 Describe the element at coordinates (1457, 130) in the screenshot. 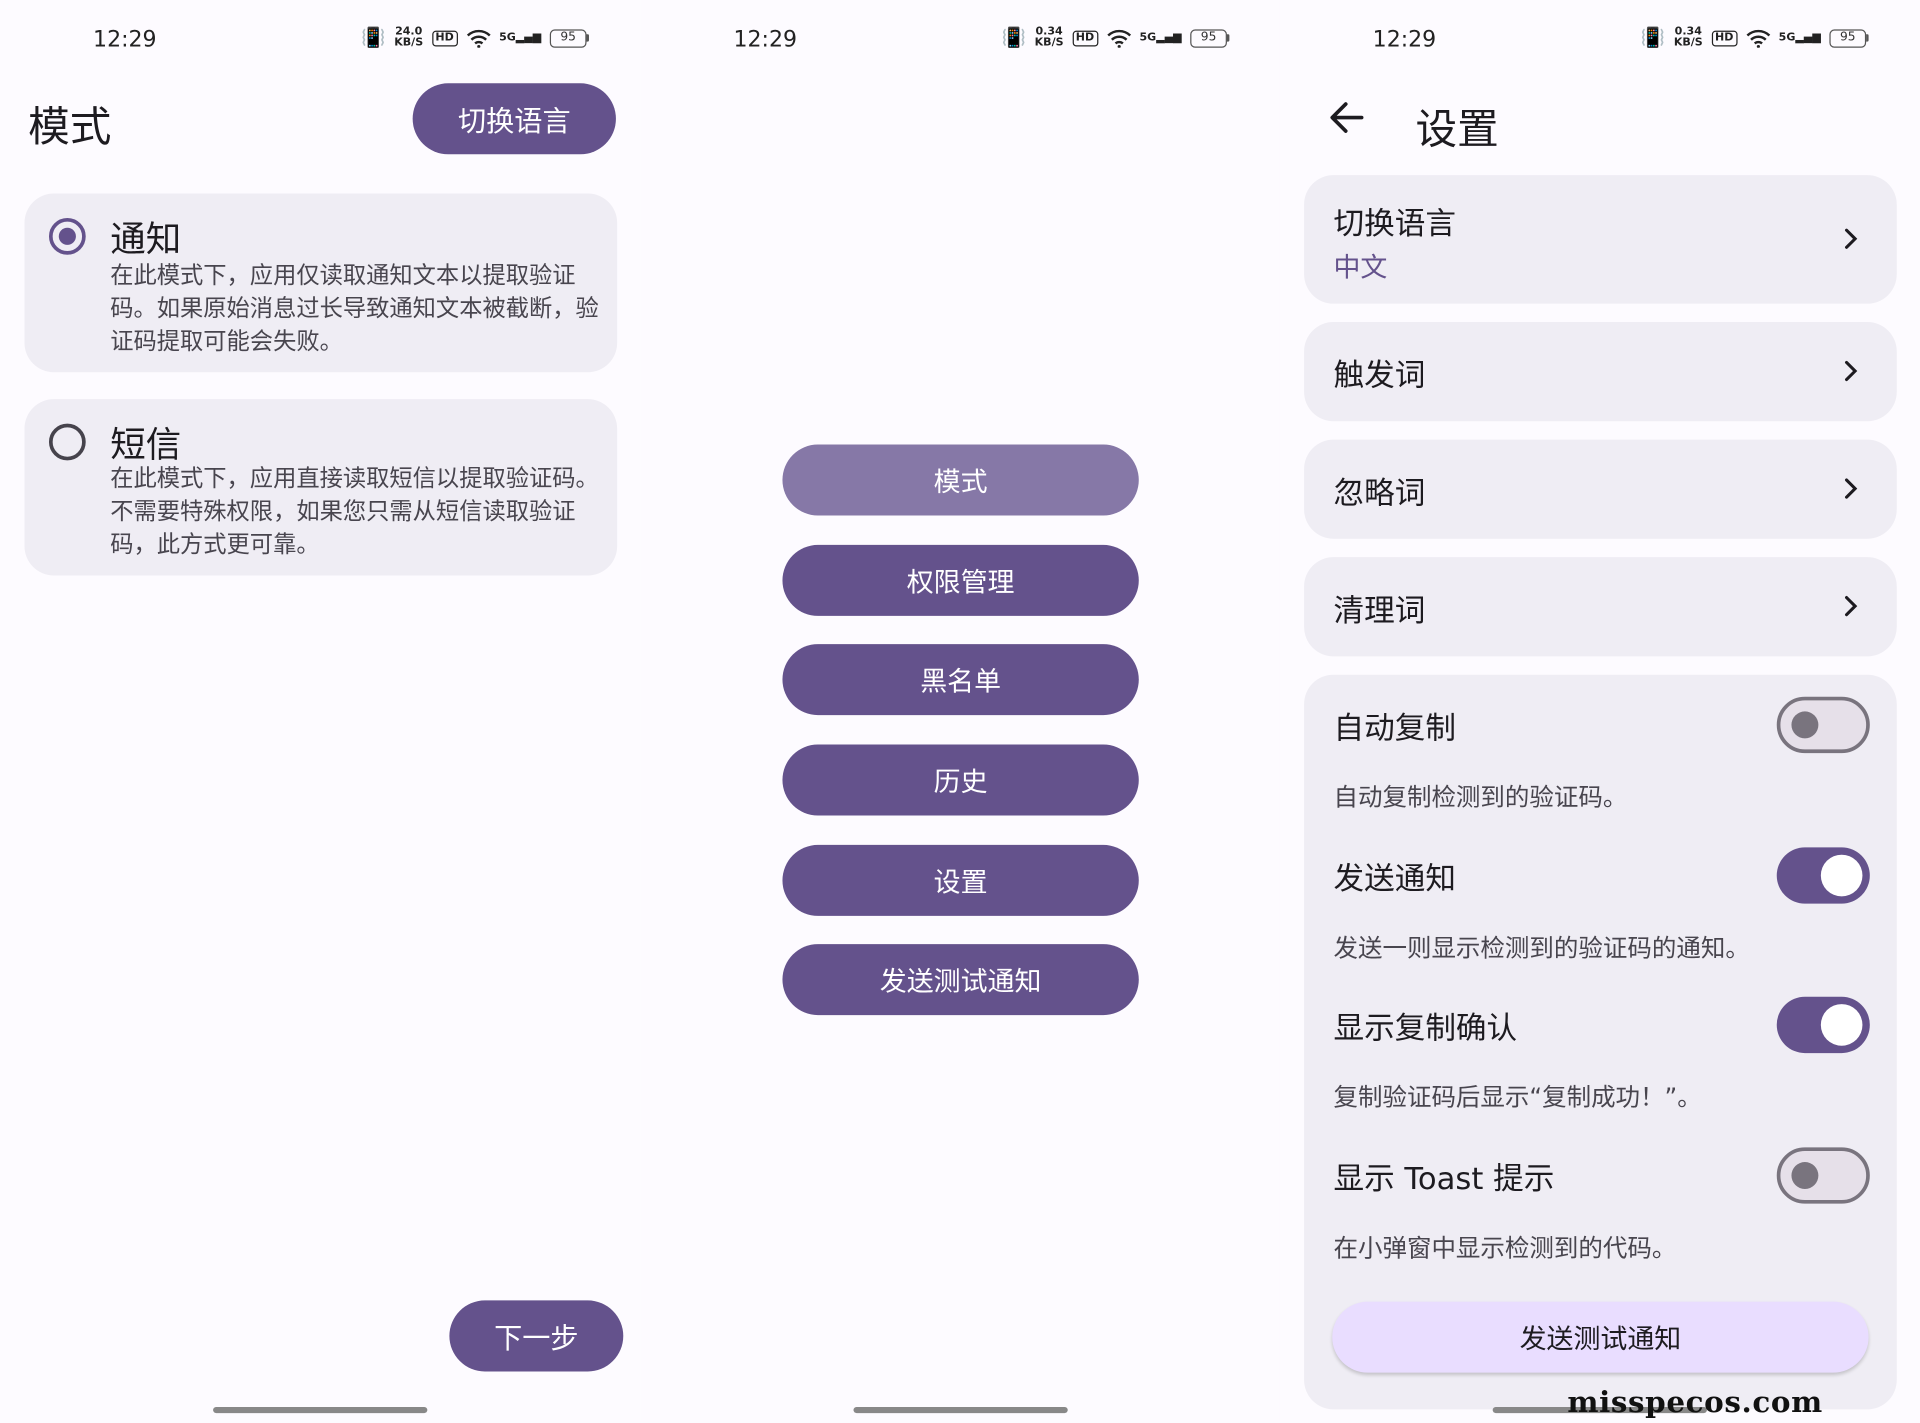

I see `page-title: 设置` at that location.